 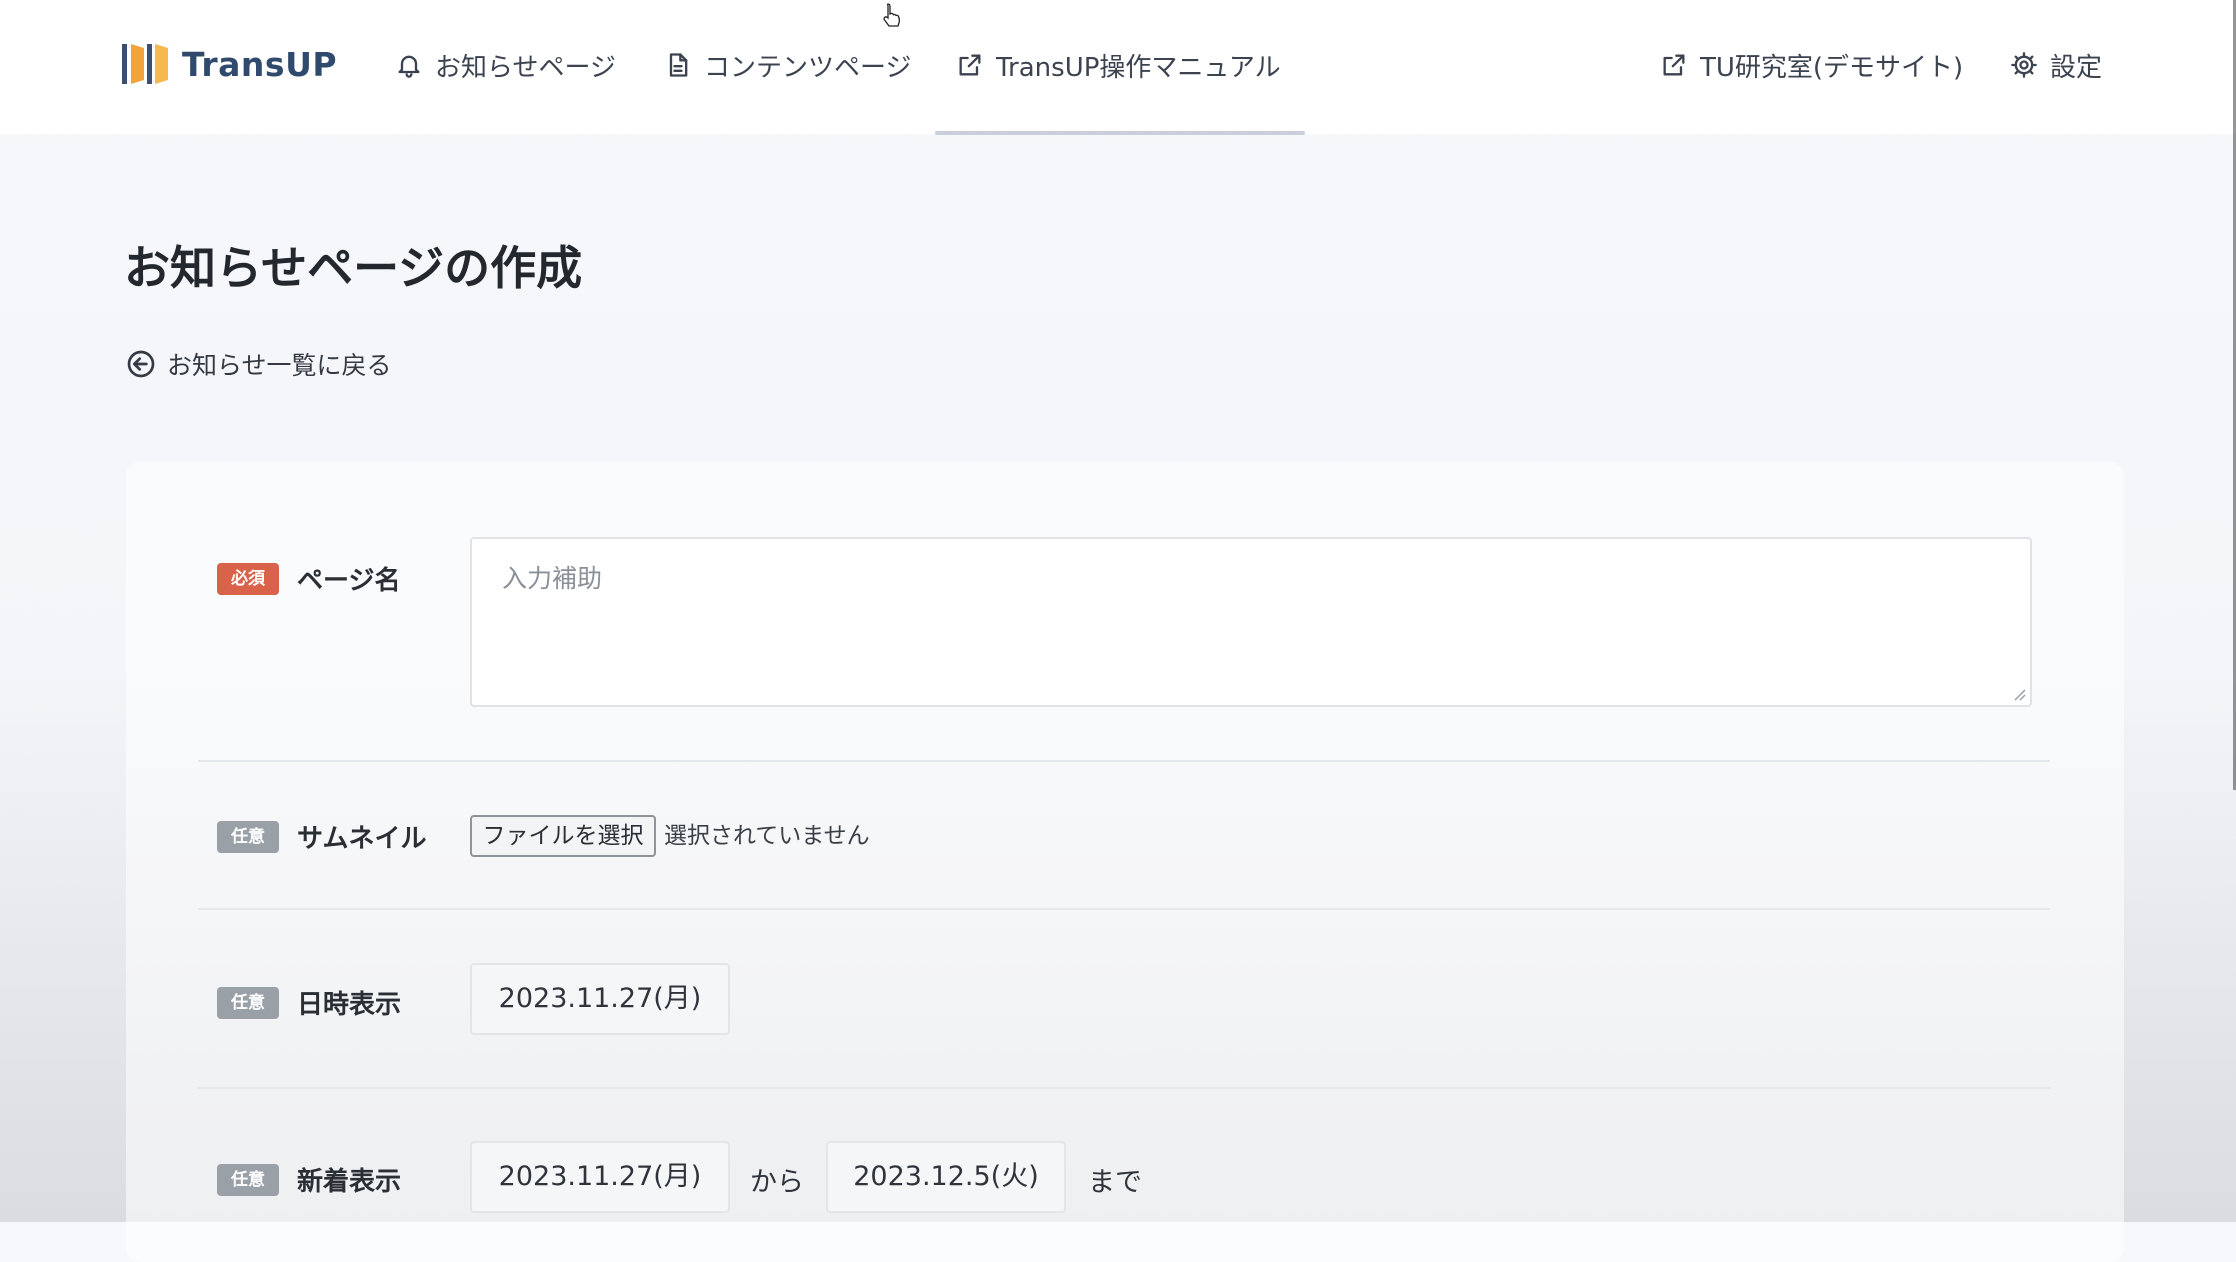 I want to click on resize-handle-icon, so click(x=2019, y=694).